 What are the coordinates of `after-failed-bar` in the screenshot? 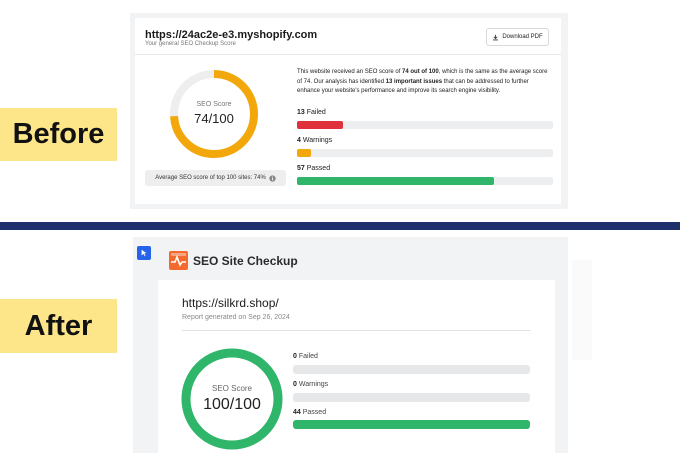 It's located at (411, 369).